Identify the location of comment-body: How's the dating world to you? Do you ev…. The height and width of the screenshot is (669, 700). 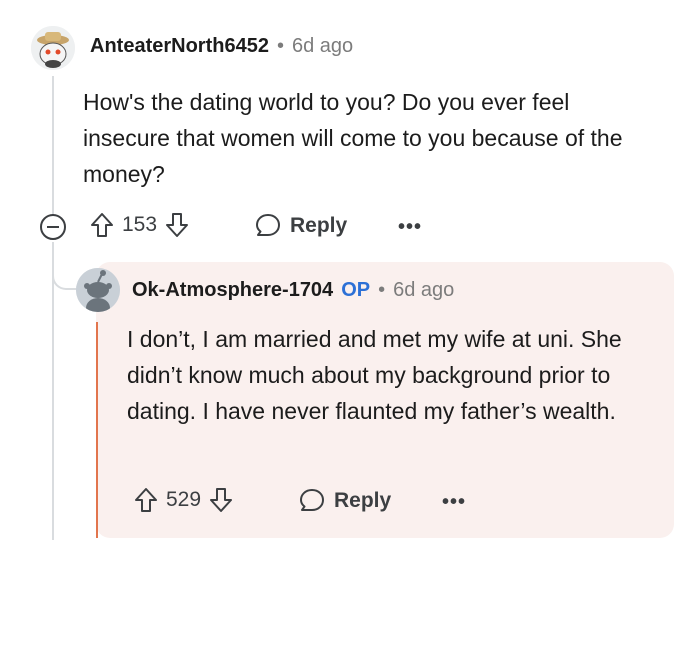
(353, 138).